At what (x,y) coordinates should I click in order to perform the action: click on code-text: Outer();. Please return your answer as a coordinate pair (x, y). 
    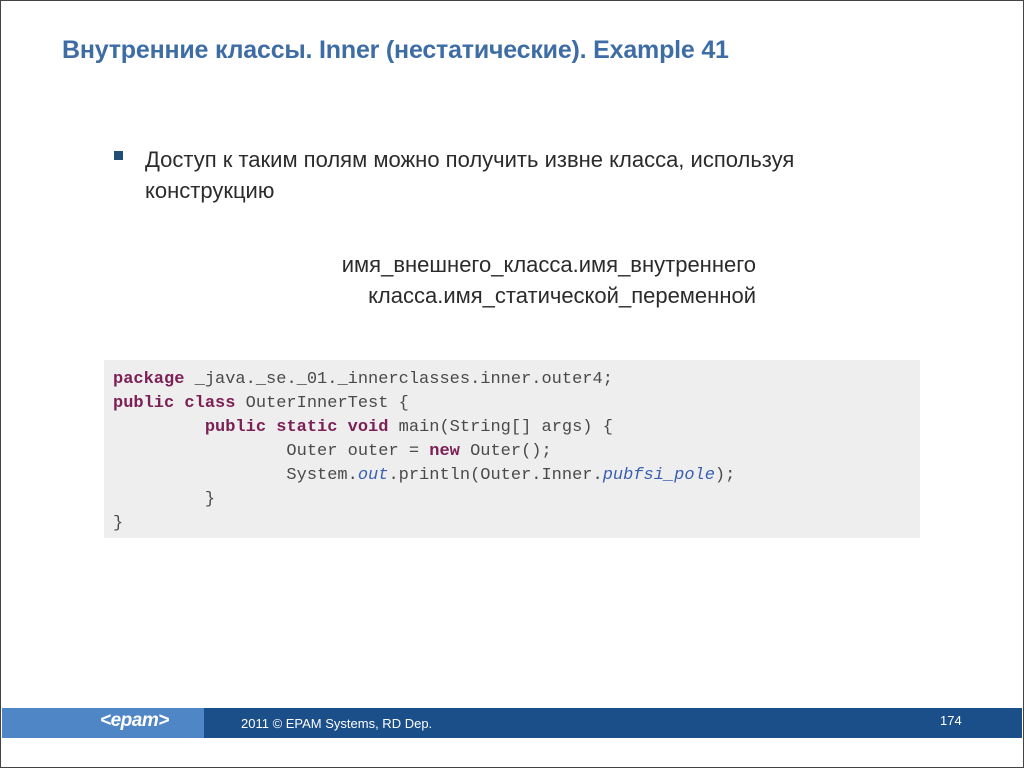
    Looking at the image, I should click on (505, 451).